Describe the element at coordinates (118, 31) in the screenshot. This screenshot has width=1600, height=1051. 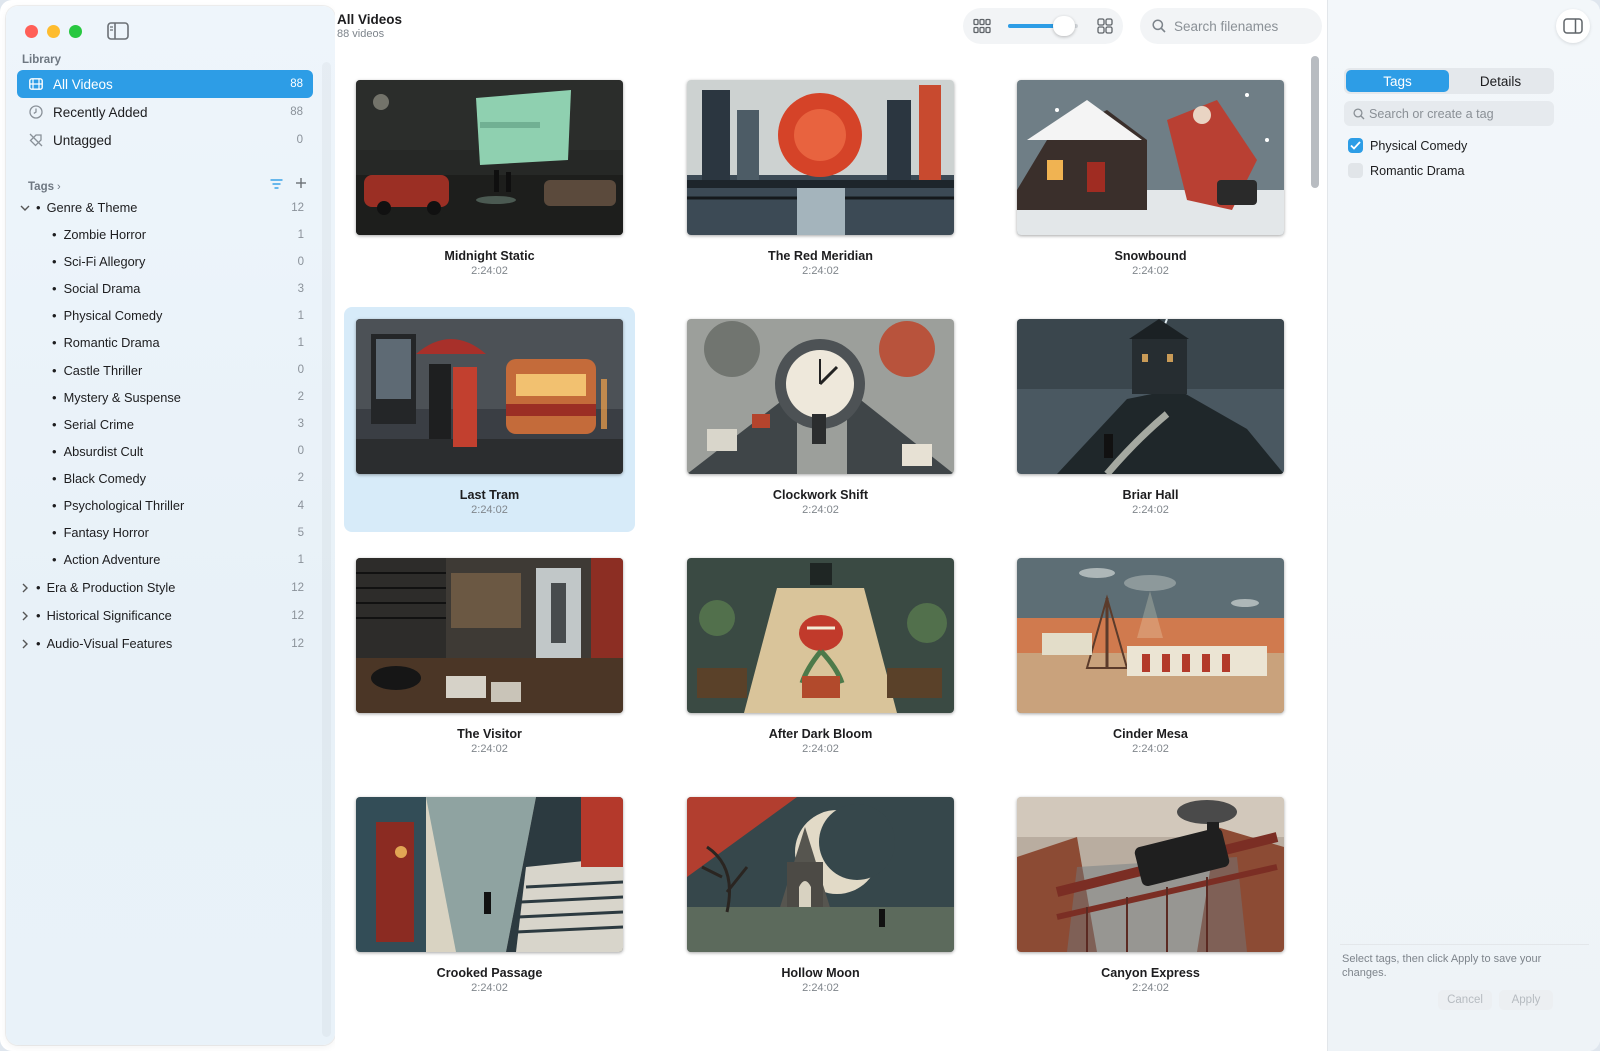
I see `sidebar-toggle-icon` at that location.